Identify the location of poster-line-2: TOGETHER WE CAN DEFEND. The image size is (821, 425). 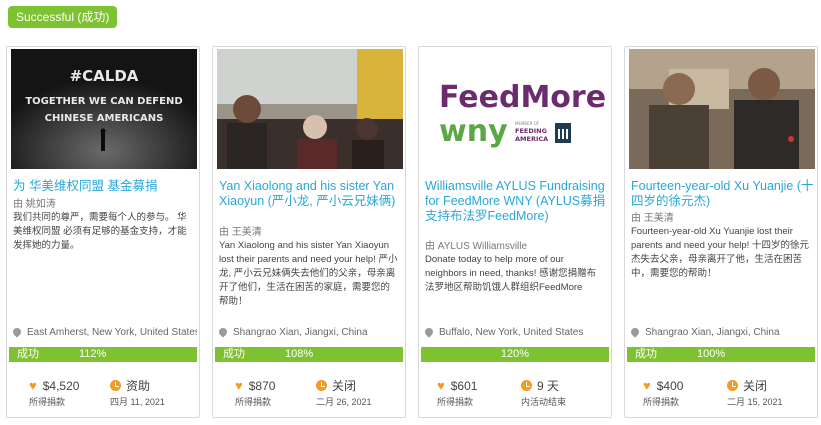
(103, 101).